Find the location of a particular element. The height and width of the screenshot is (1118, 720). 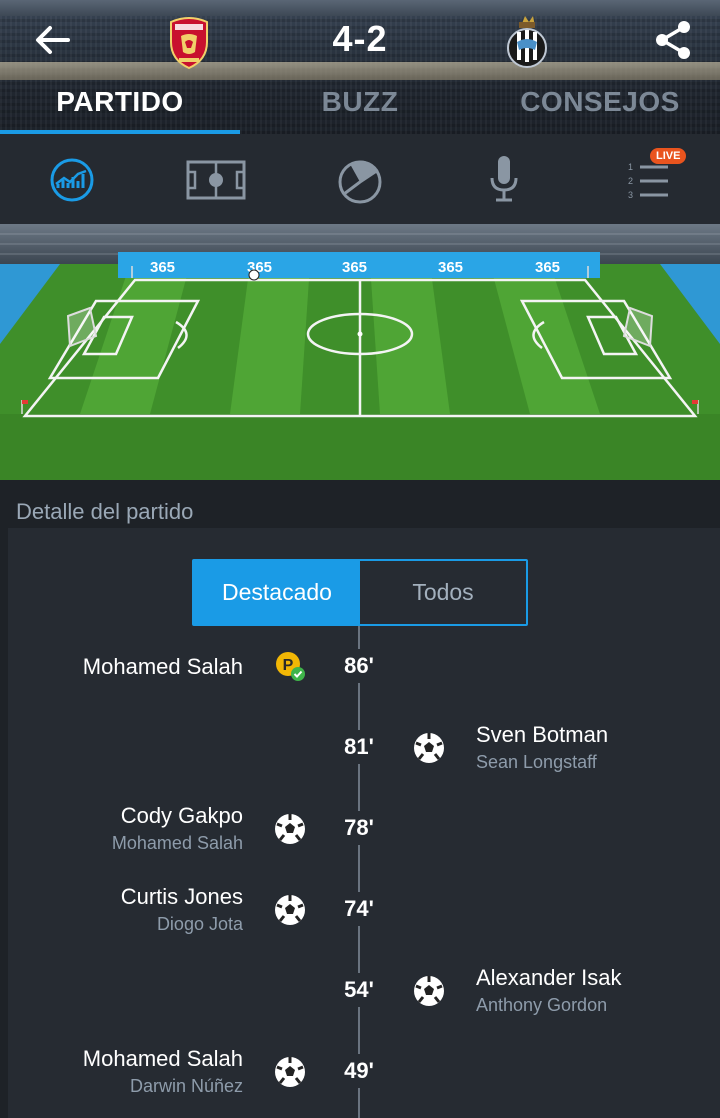

ad-board-text-1: 365 is located at coordinates (162, 267).